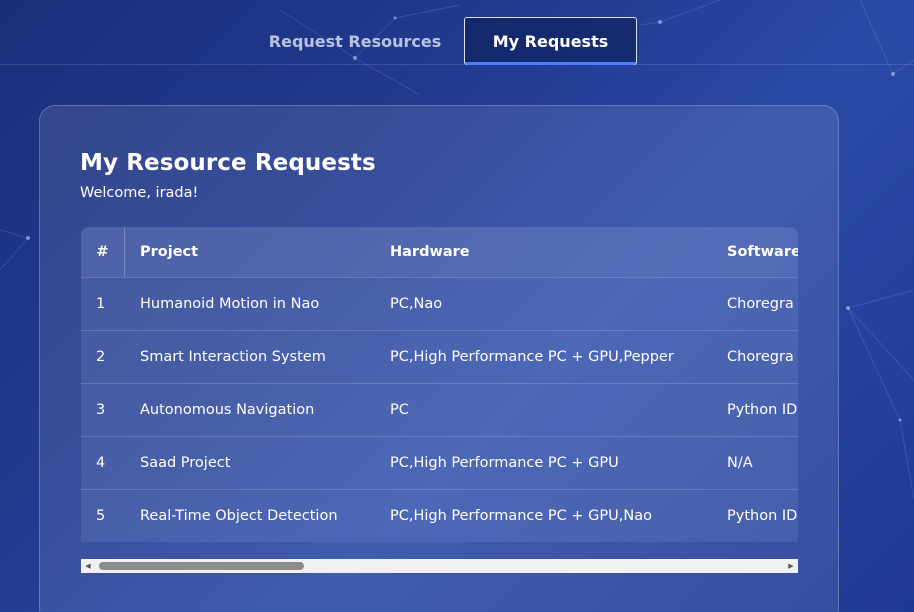  What do you see at coordinates (228, 163) in the screenshot?
I see `page-title: My Resource Requests` at bounding box center [228, 163].